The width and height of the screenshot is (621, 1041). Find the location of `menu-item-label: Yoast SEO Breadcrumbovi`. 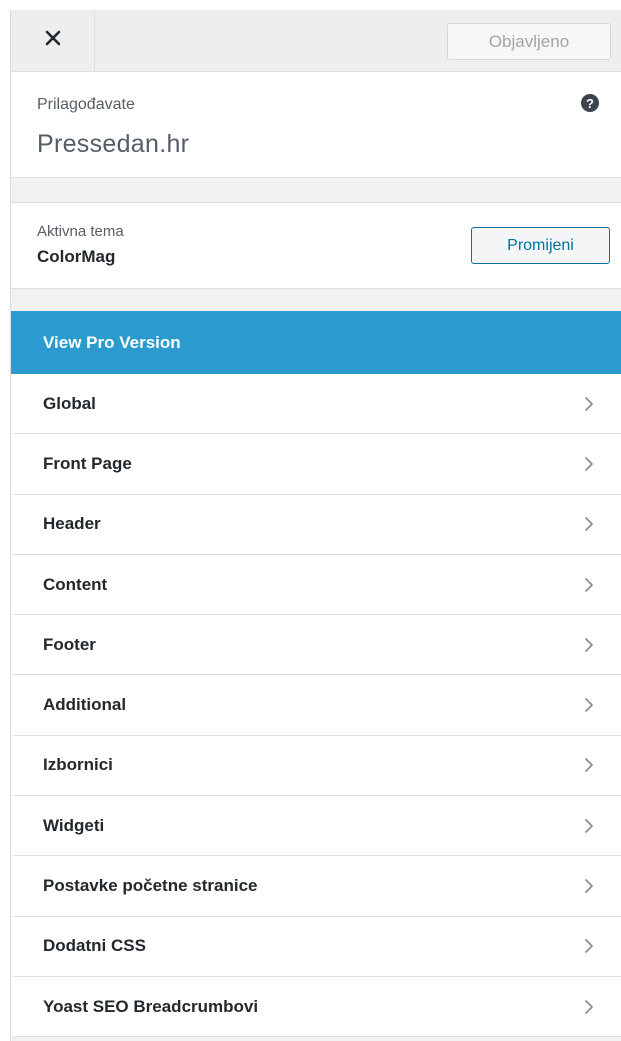

menu-item-label: Yoast SEO Breadcrumbovi is located at coordinates (151, 1006).